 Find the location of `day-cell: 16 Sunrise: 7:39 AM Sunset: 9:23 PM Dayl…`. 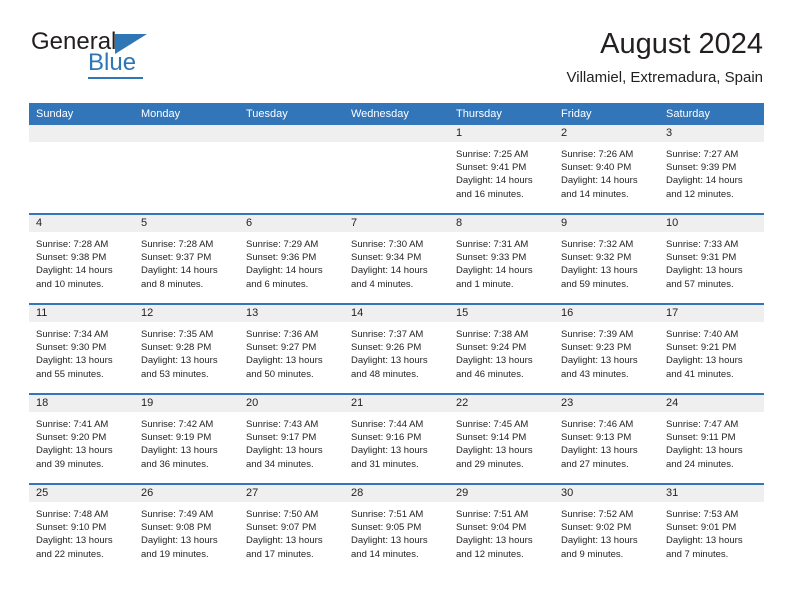

day-cell: 16 Sunrise: 7:39 AM Sunset: 9:23 PM Dayl… is located at coordinates (606, 348).